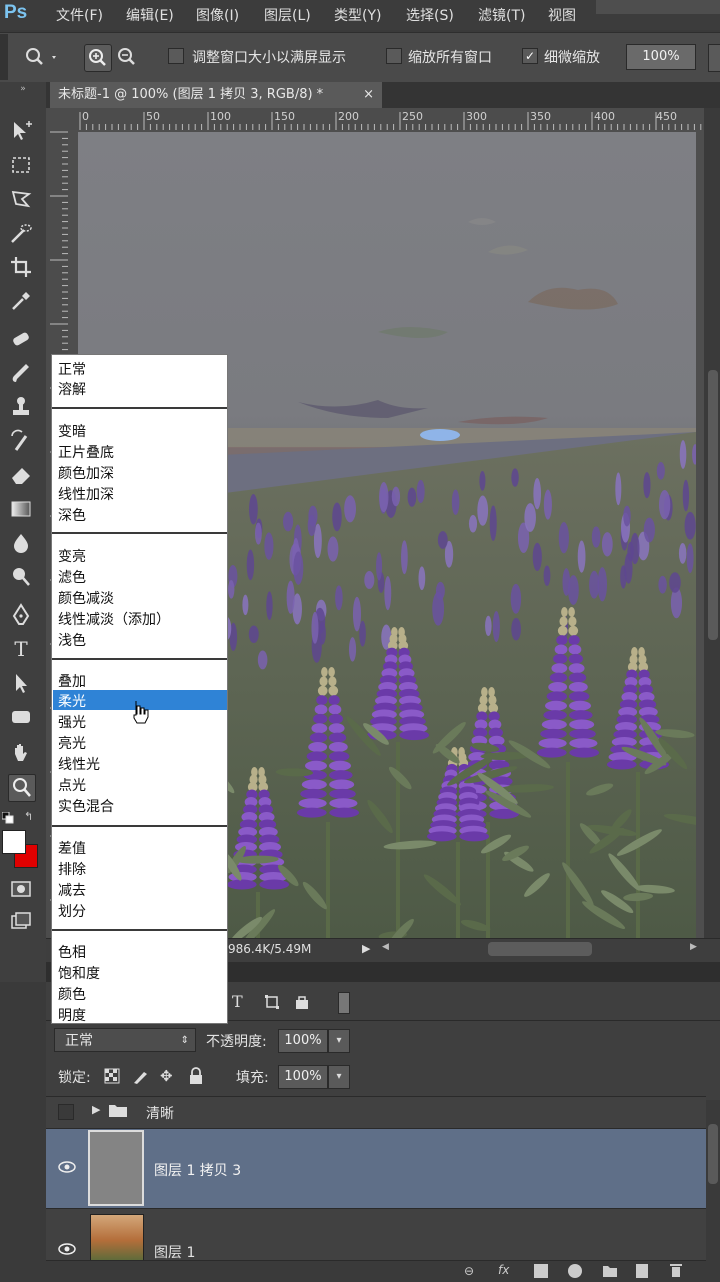  I want to click on toolbar-collapse-icon: », so click(23, 89).